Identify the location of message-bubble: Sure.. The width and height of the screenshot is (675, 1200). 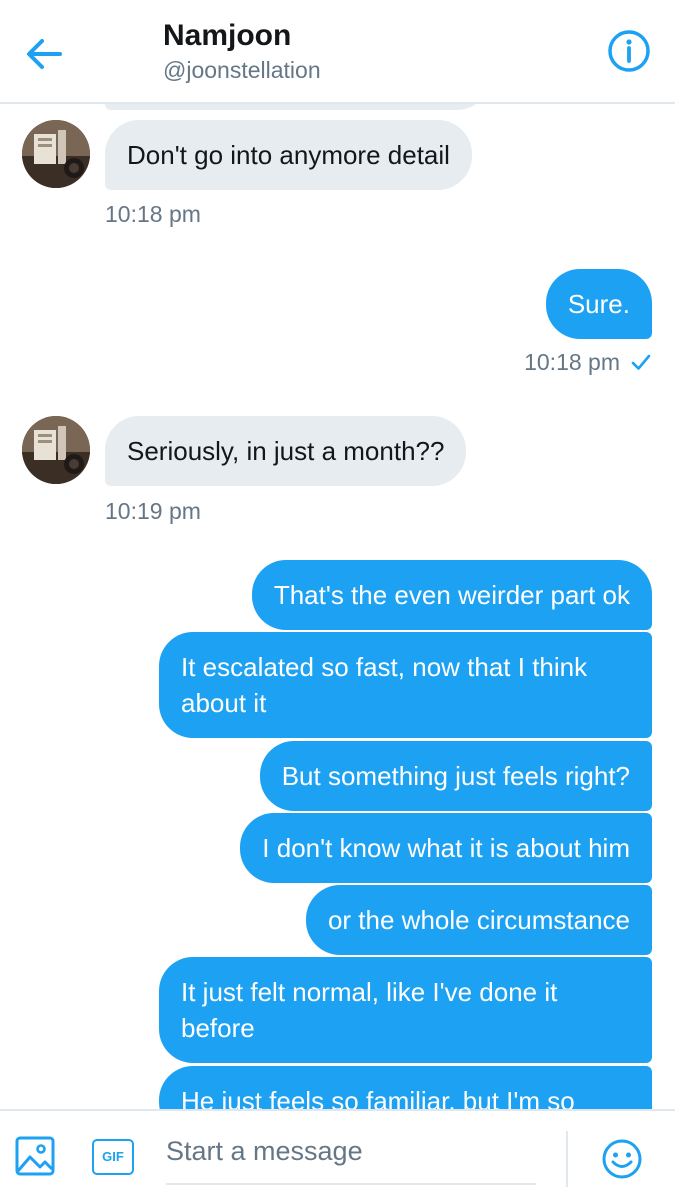
(598, 304).